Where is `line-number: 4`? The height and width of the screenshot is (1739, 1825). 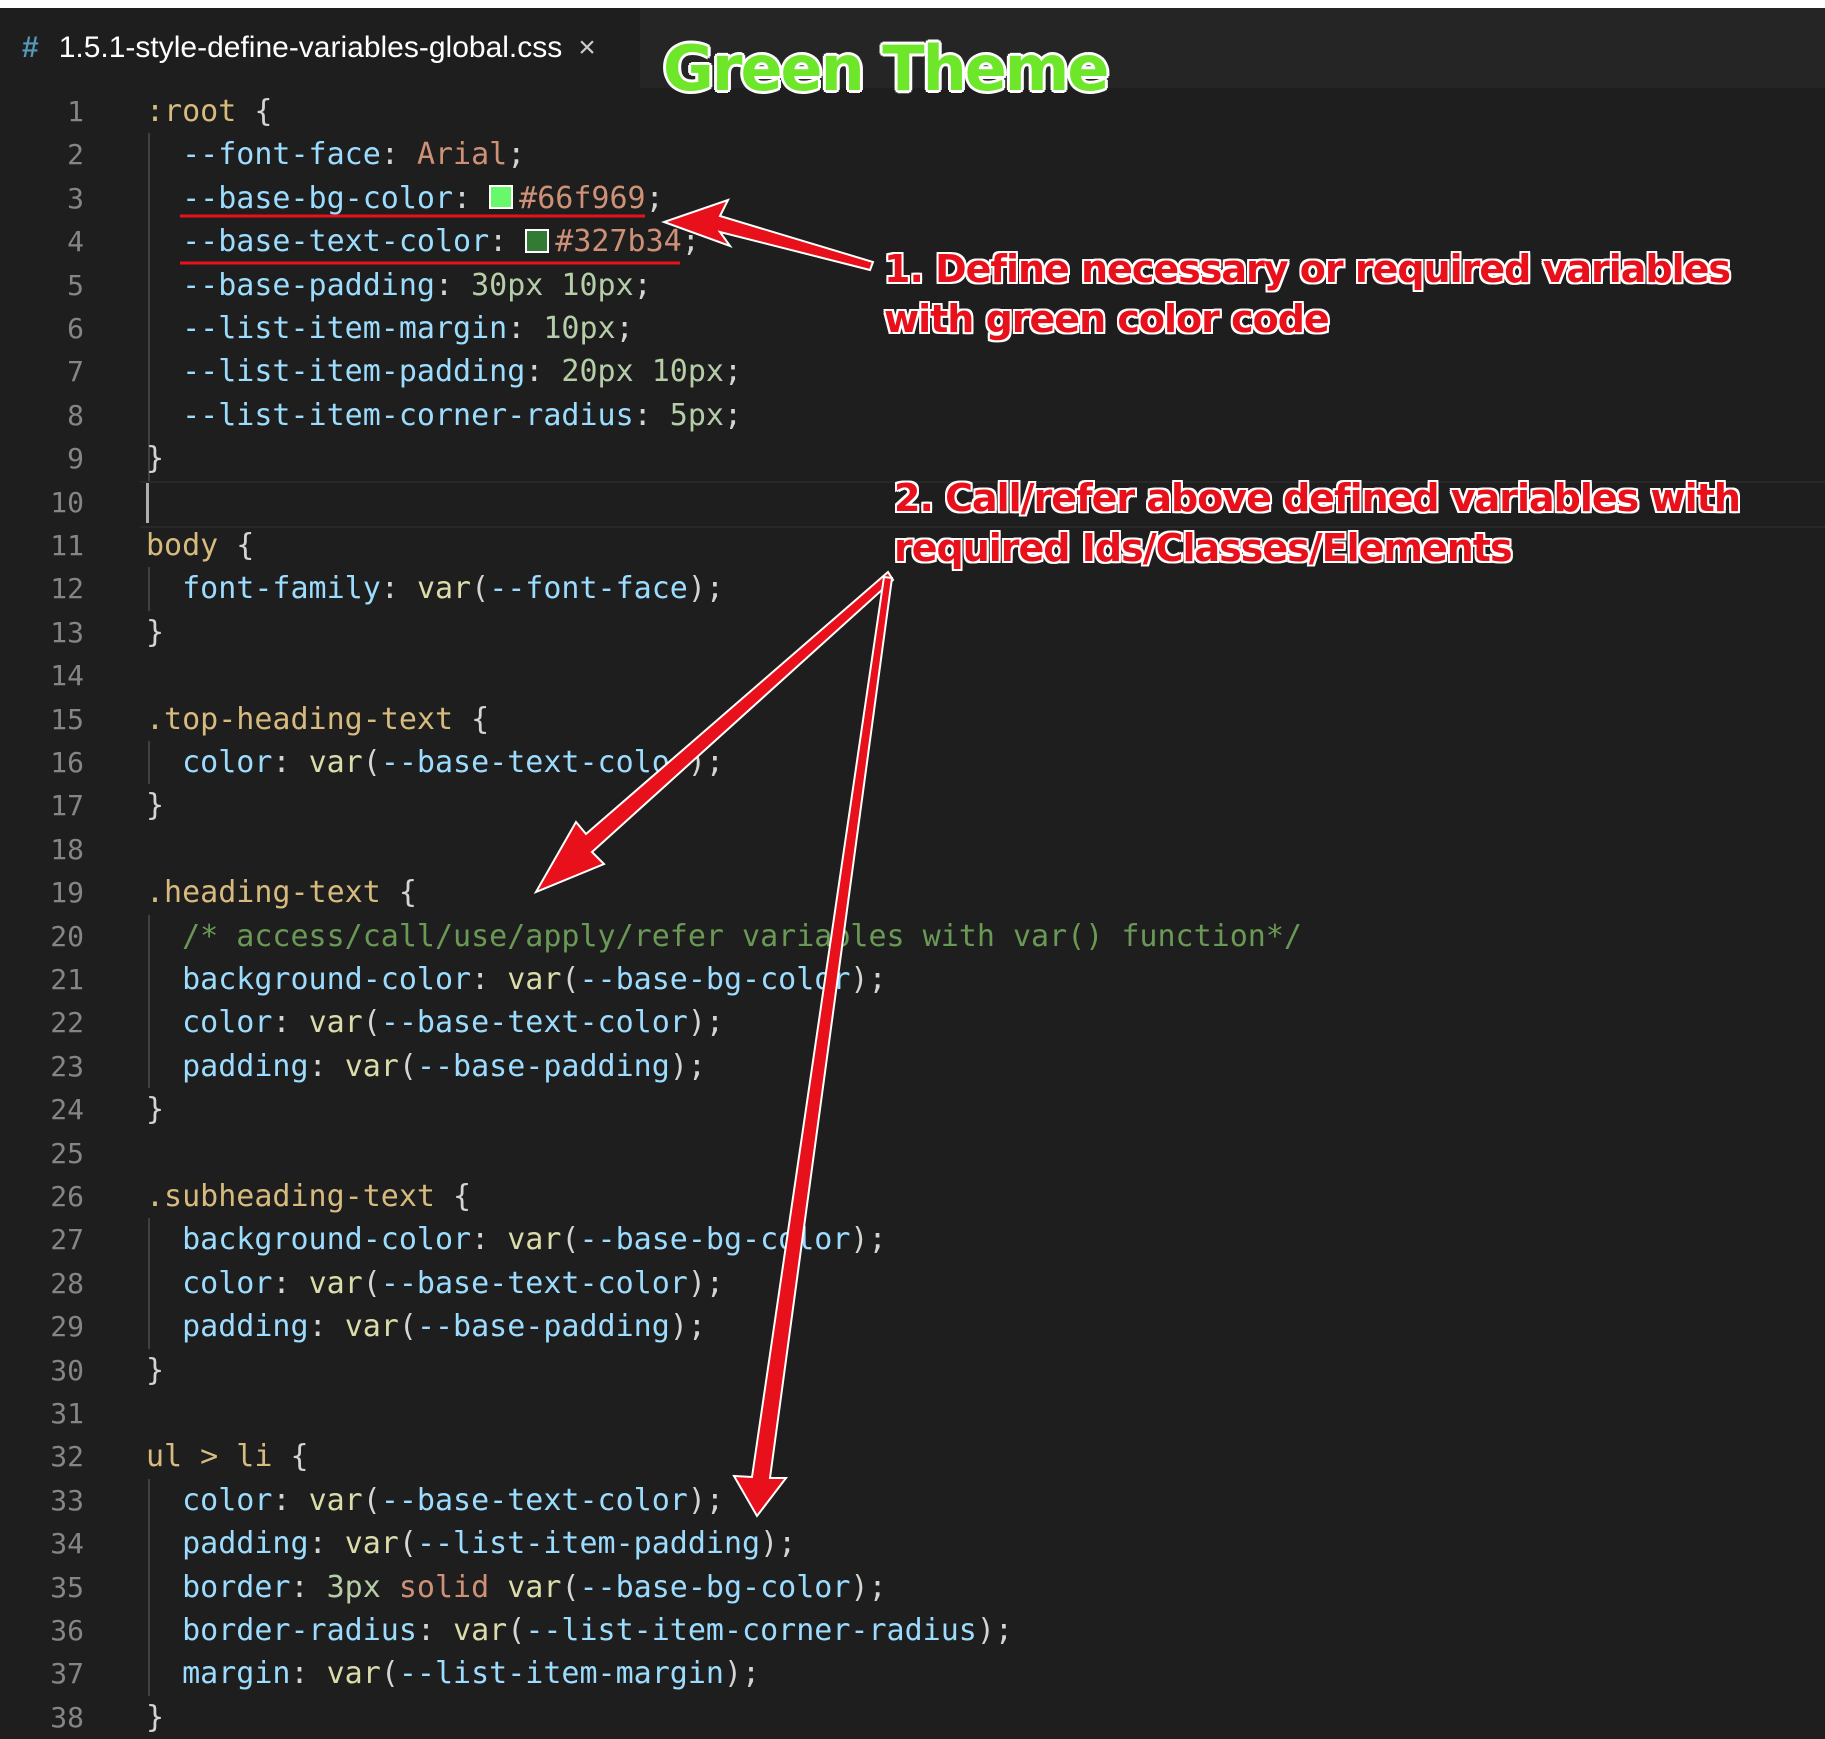 line-number: 4 is located at coordinates (75, 242).